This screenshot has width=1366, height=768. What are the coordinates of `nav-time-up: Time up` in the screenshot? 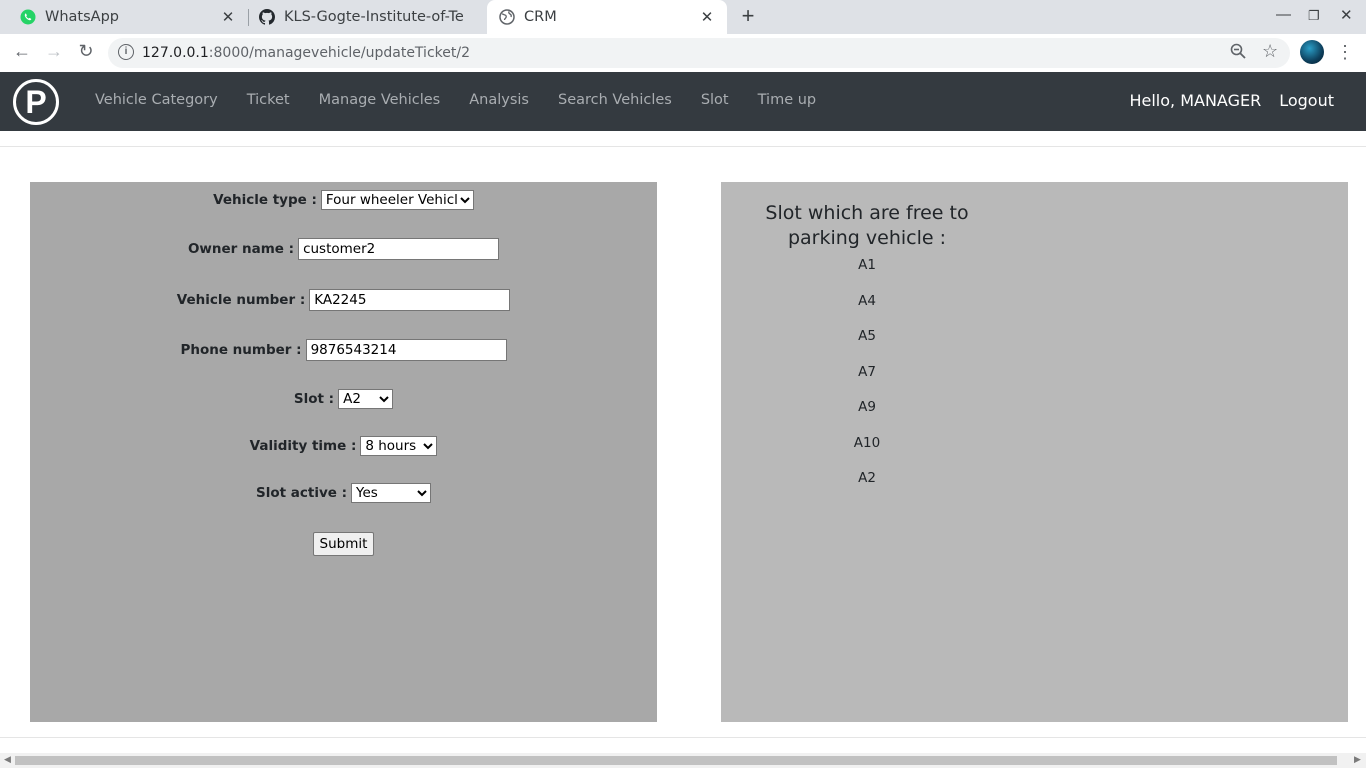 It's located at (787, 100).